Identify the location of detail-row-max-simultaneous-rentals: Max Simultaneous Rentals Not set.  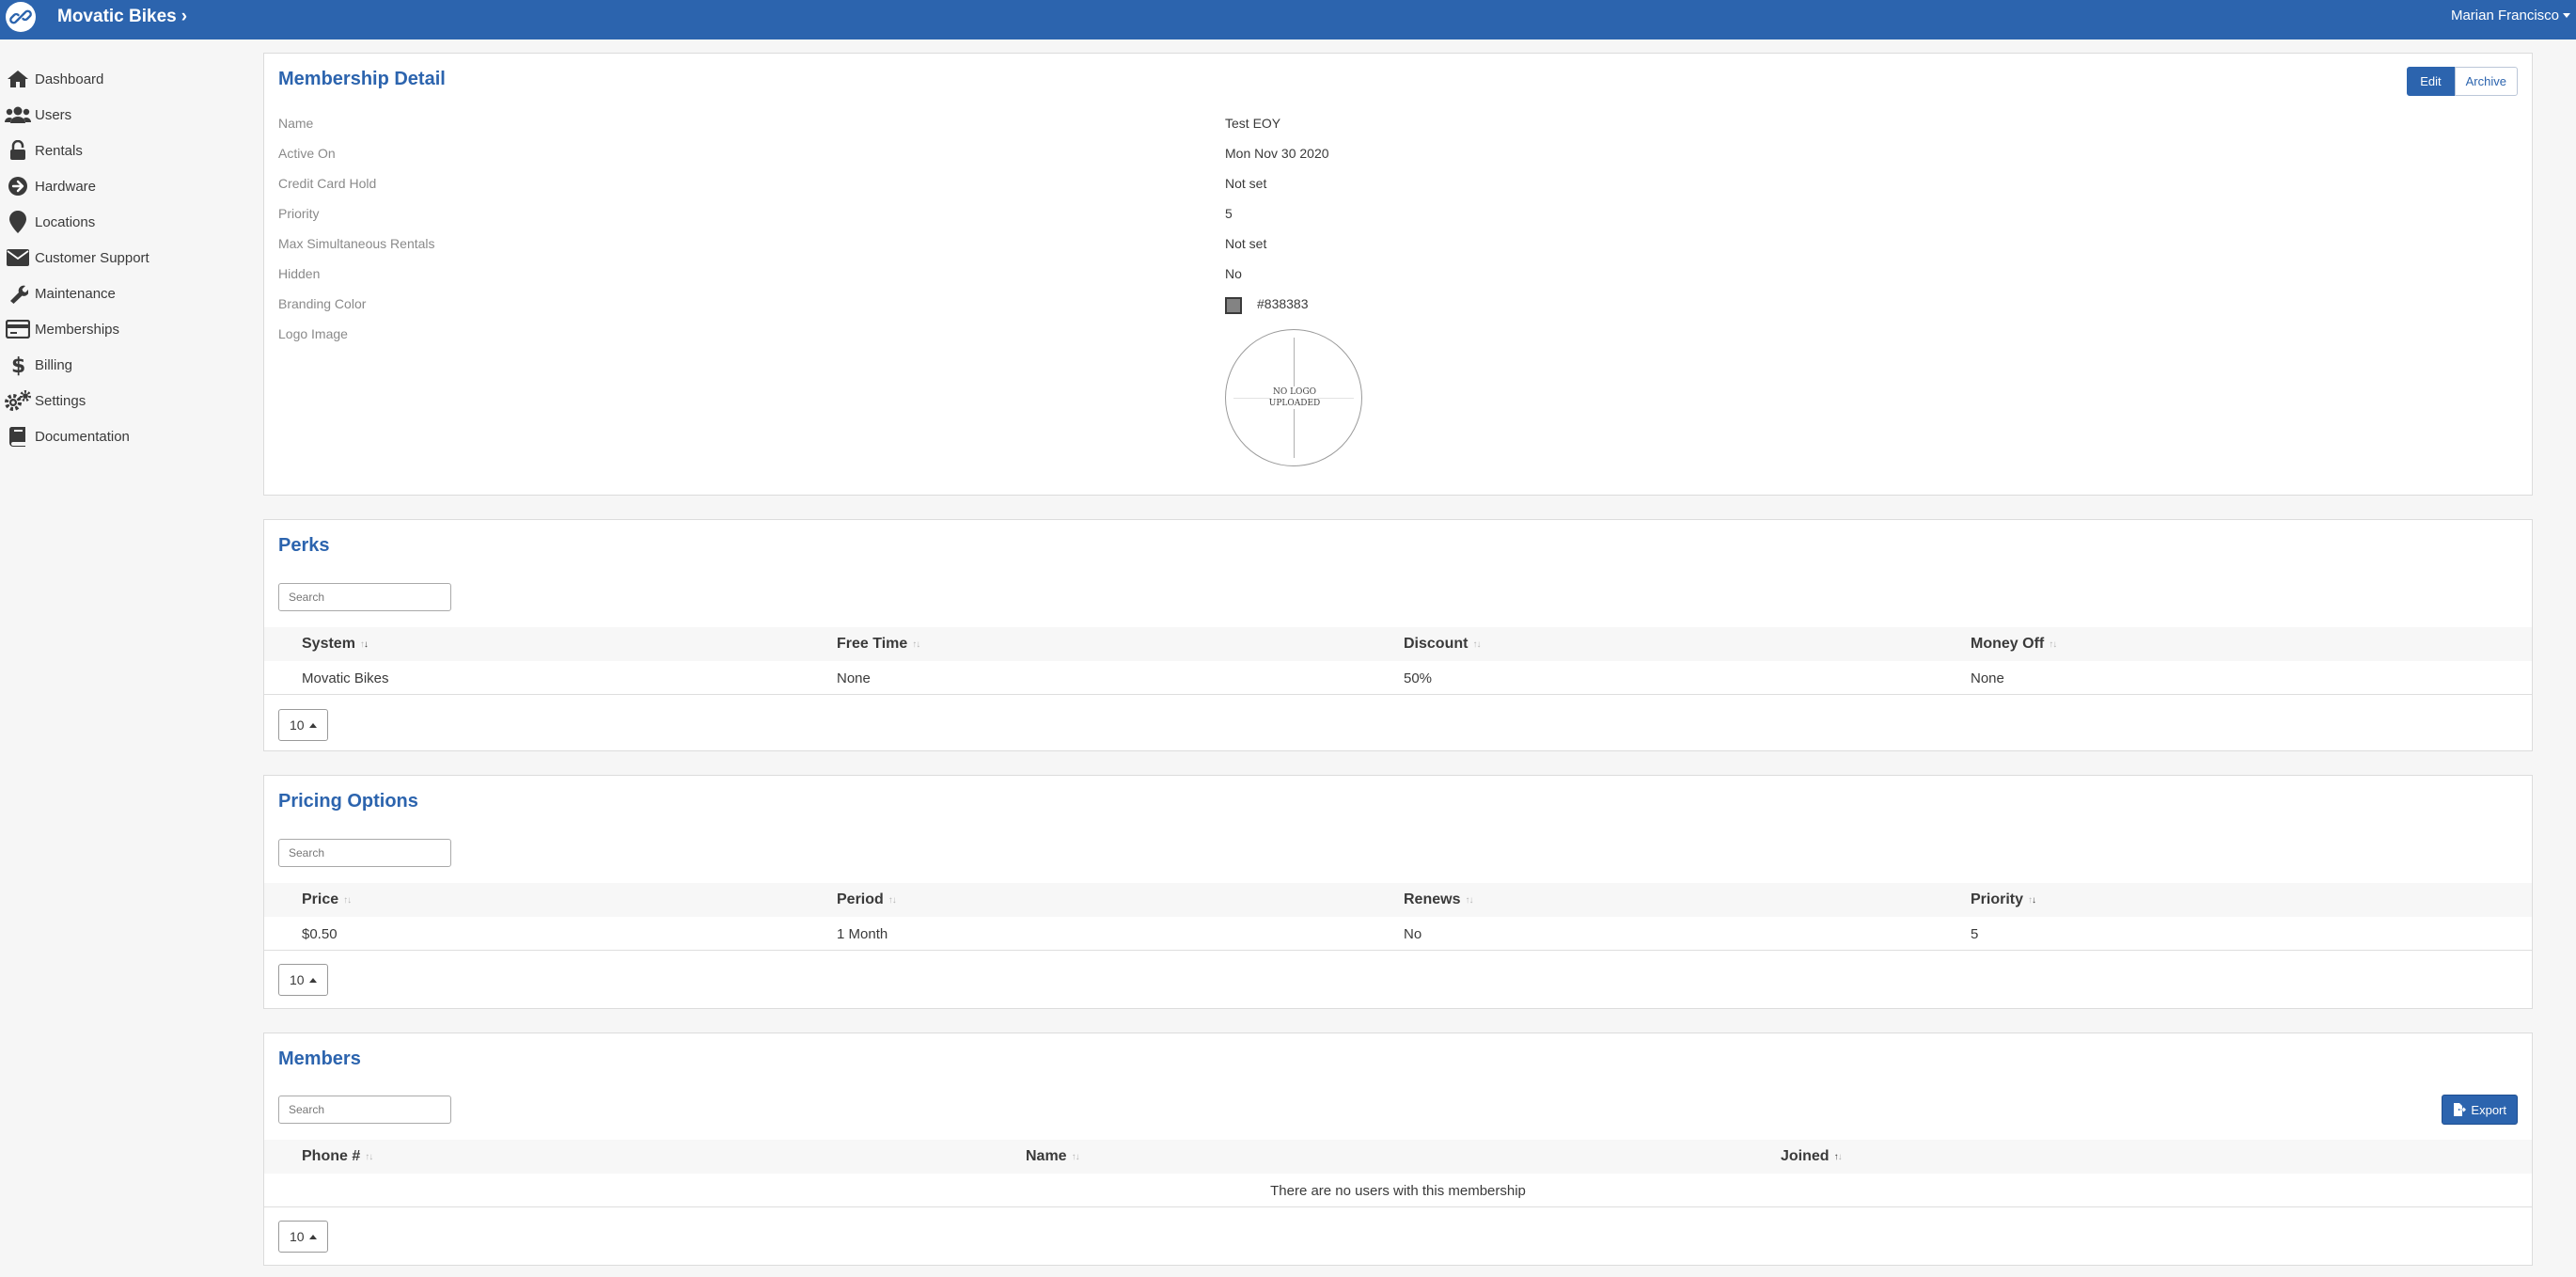
(1397, 244).